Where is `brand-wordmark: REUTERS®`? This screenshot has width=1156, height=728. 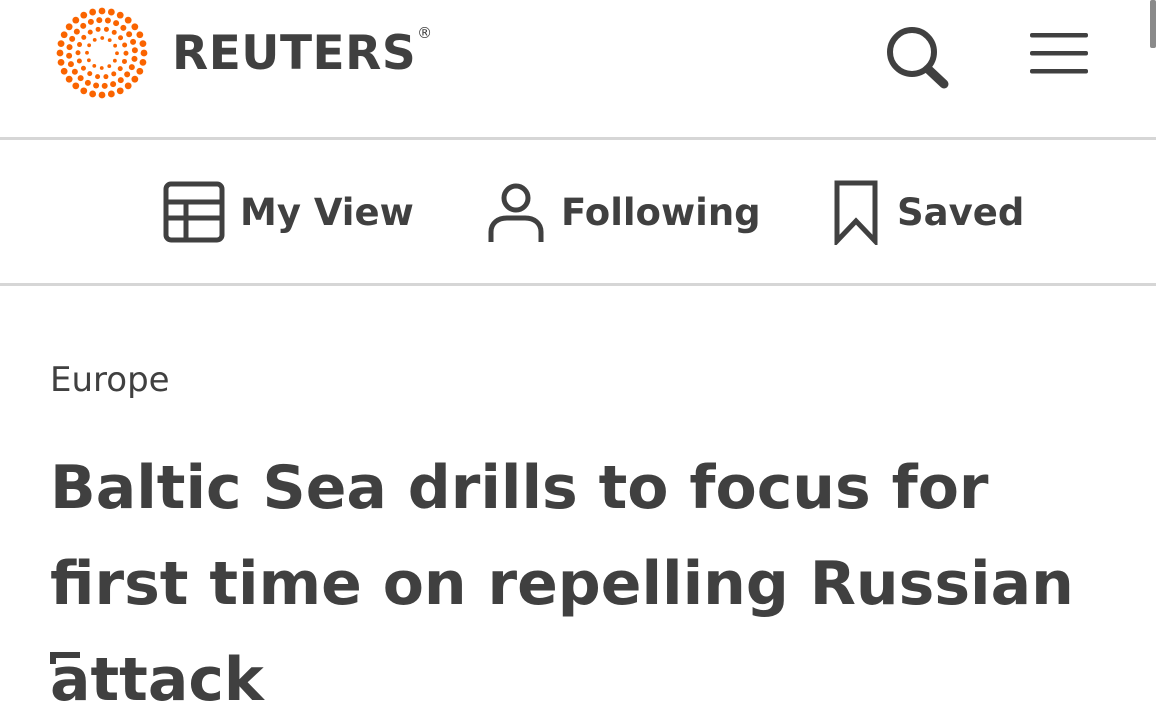
brand-wordmark: REUTERS® is located at coordinates (302, 52).